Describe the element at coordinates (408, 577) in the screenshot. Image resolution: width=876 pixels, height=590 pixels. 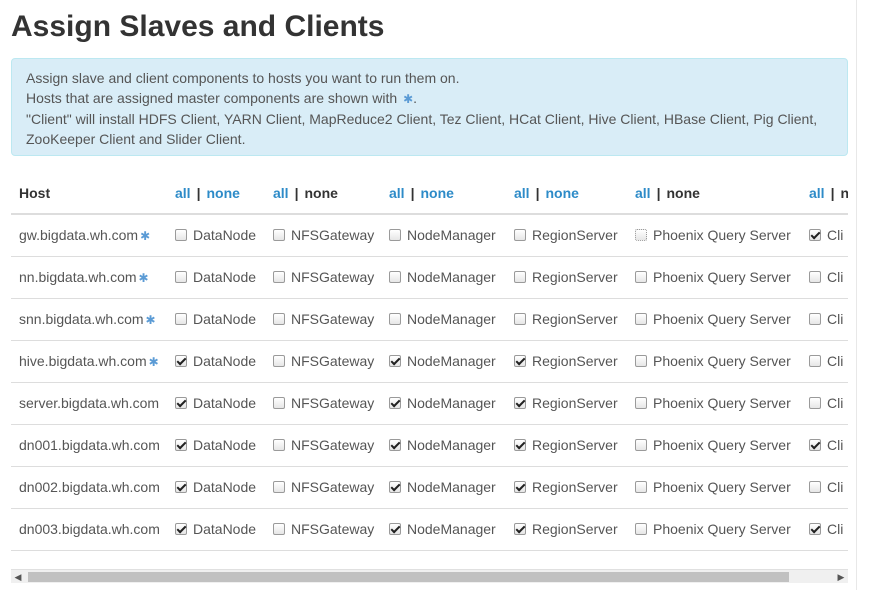
I see `scroll-thumb` at that location.